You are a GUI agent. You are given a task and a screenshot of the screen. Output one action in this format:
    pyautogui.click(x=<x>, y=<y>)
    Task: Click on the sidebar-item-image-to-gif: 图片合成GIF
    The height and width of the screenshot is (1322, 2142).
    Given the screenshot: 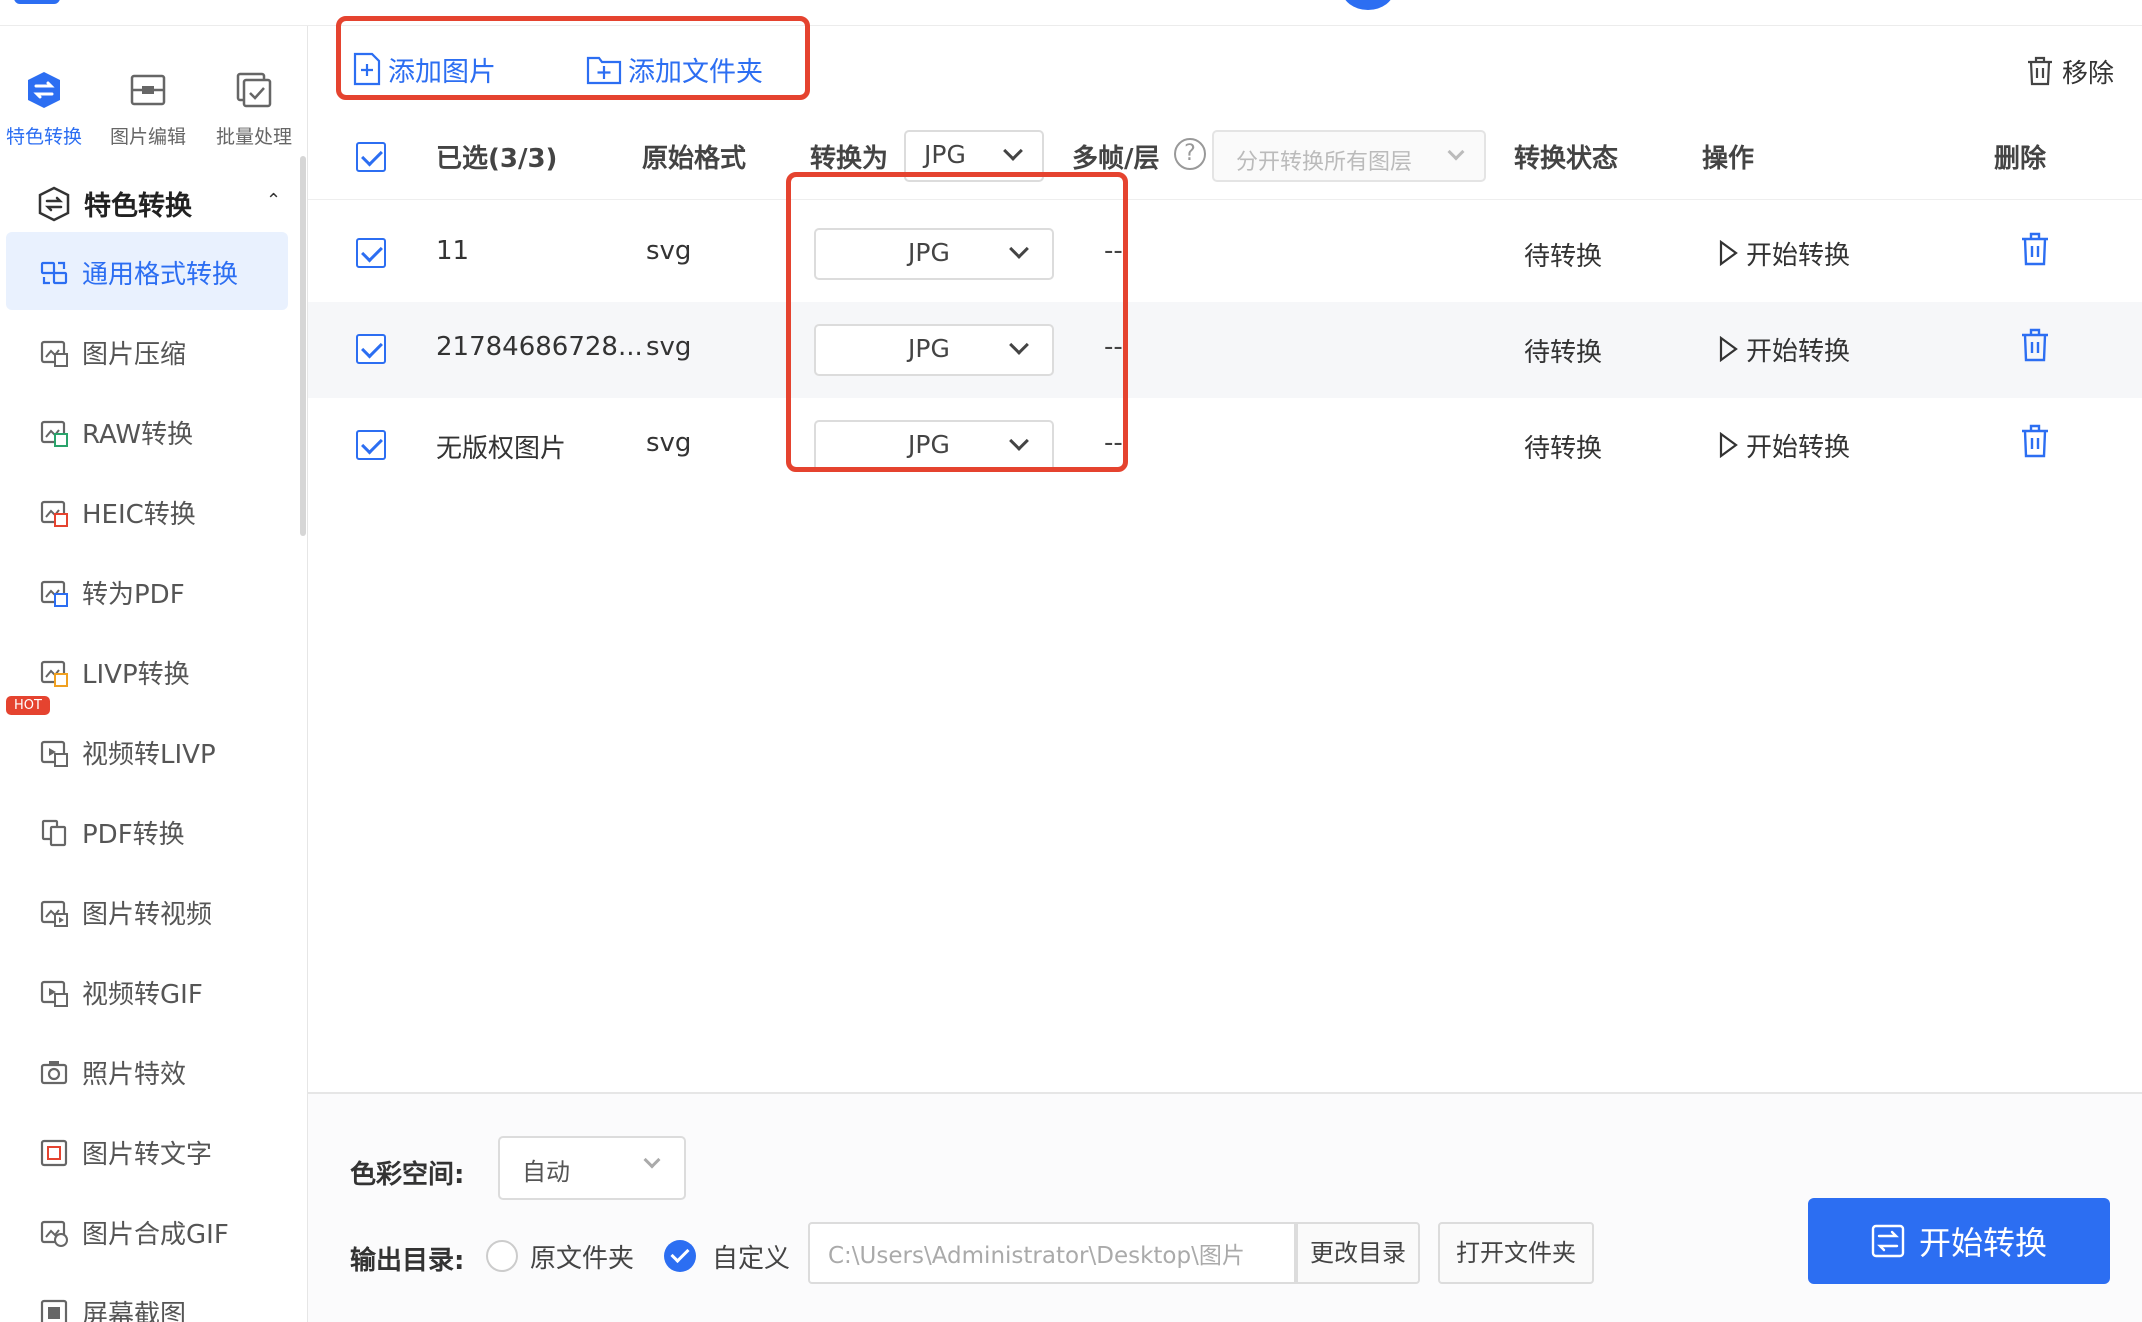 What is the action you would take?
    pyautogui.click(x=147, y=1231)
    